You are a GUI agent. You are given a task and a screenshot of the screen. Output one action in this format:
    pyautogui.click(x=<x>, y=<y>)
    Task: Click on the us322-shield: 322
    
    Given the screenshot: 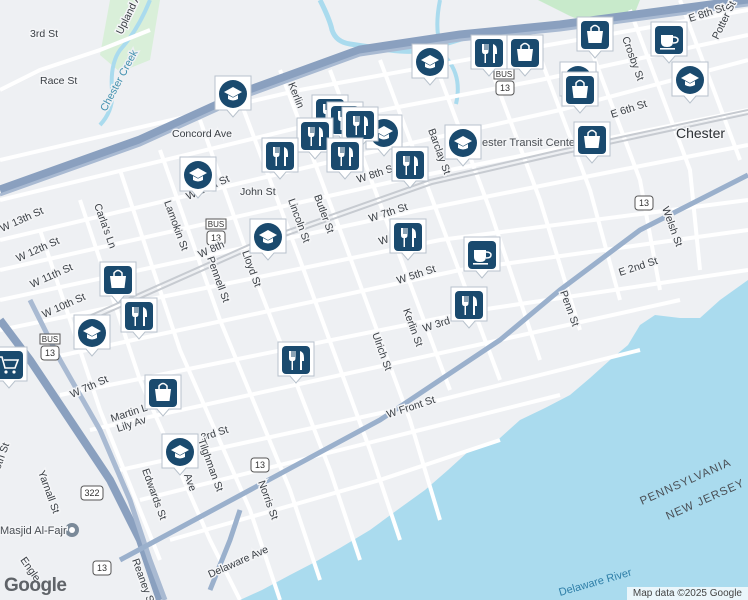 What is the action you would take?
    pyautogui.click(x=92, y=493)
    